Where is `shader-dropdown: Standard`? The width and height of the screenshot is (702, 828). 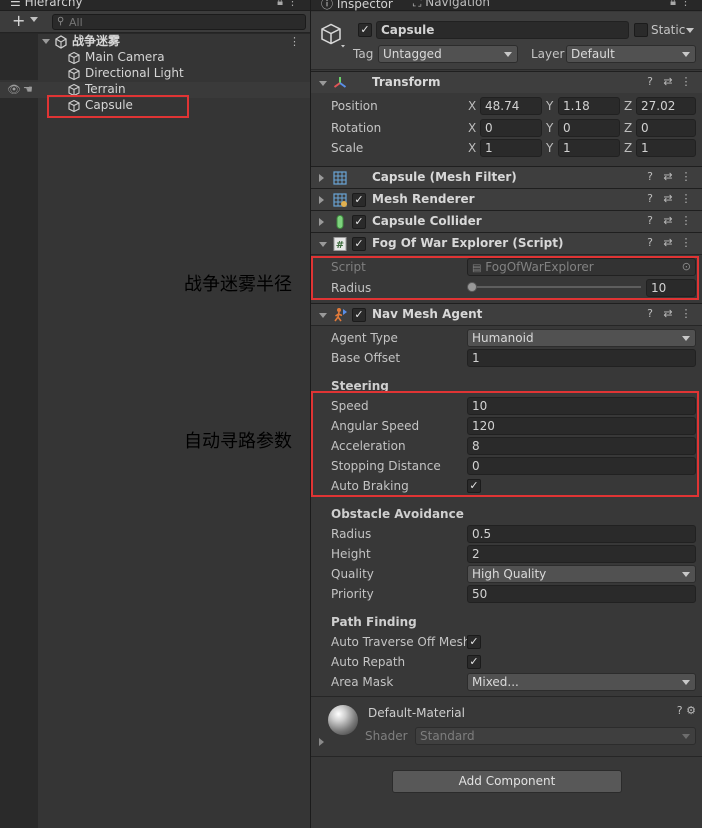
shader-dropdown: Standard is located at coordinates (555, 736).